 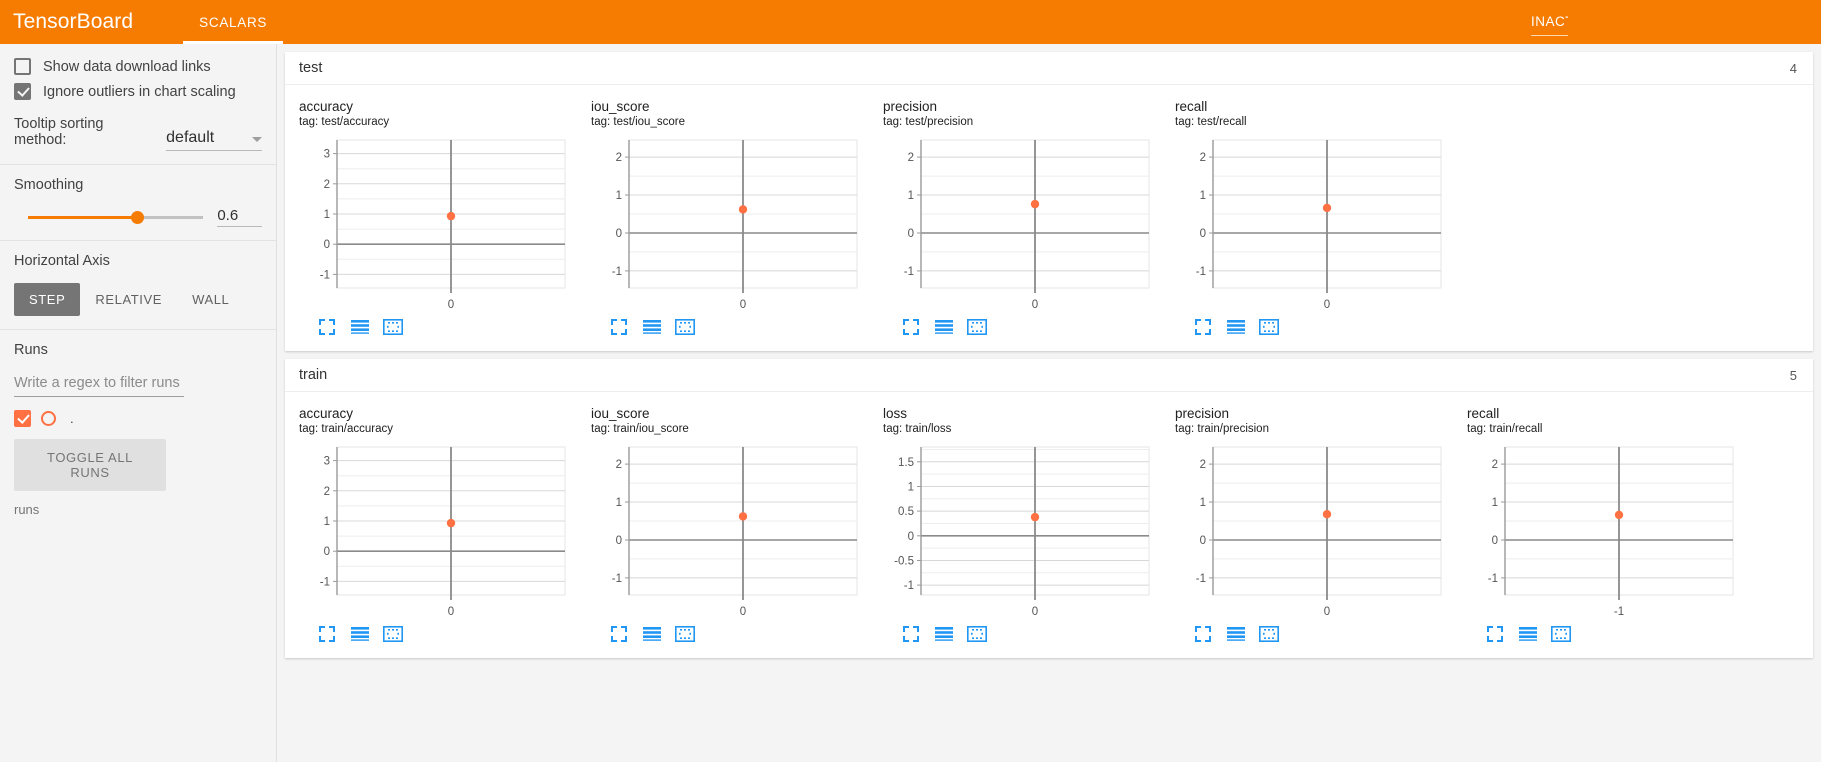 What do you see at coordinates (138, 66) in the screenshot?
I see `checkbox-row-show-data-download-links: Show data download links` at bounding box center [138, 66].